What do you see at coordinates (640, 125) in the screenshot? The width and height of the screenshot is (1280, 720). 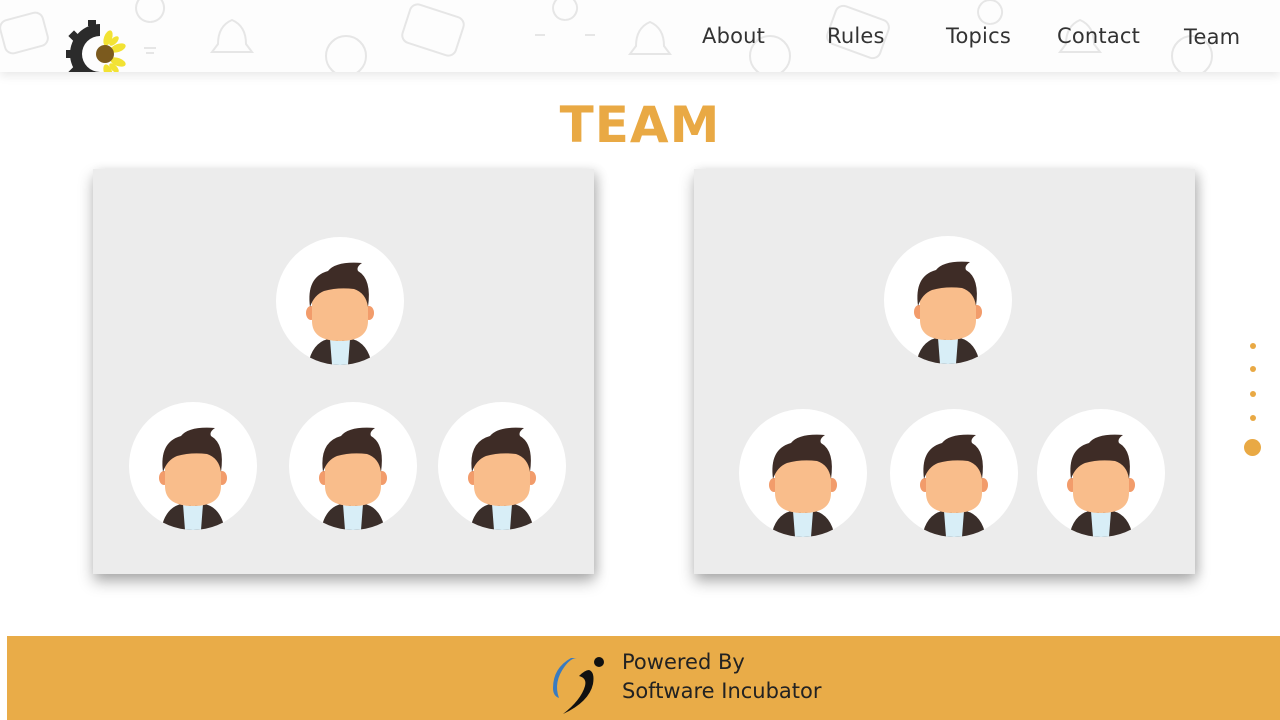 I see `page-title: TEAM` at bounding box center [640, 125].